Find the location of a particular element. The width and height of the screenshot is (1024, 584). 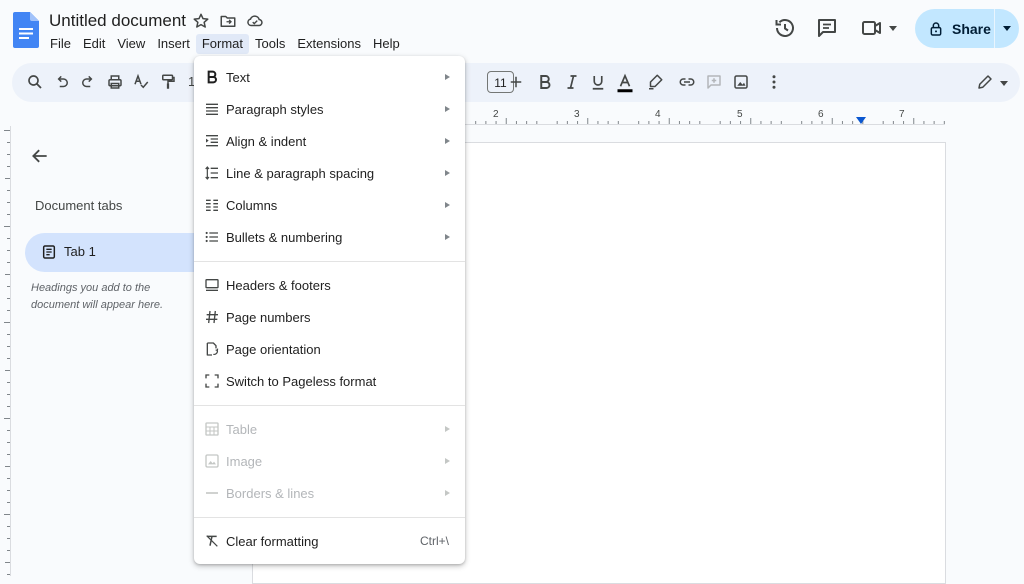

menu-format: Format is located at coordinates (222, 44).